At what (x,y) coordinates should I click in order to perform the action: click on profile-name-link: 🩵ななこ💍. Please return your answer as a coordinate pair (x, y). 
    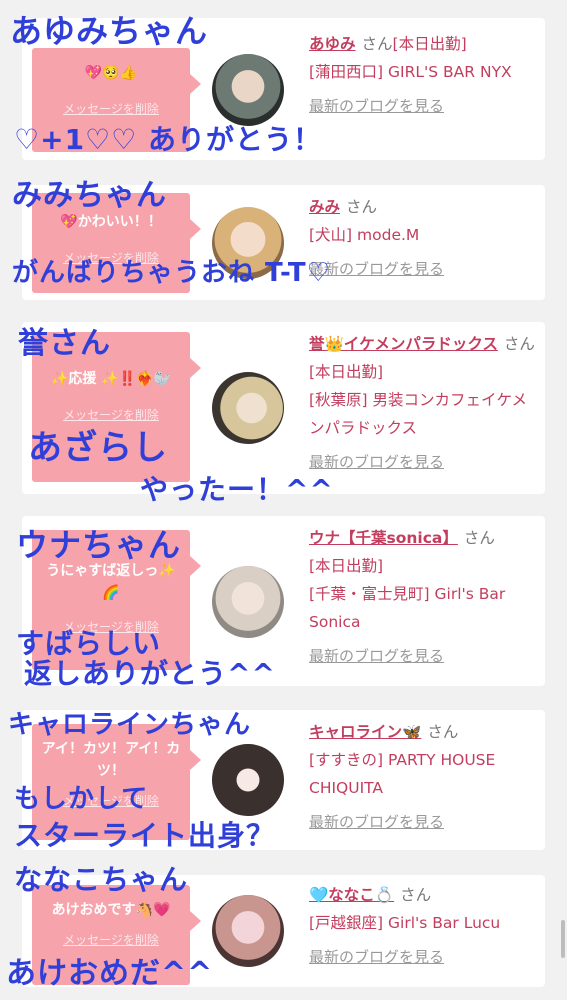
    Looking at the image, I should click on (351, 895).